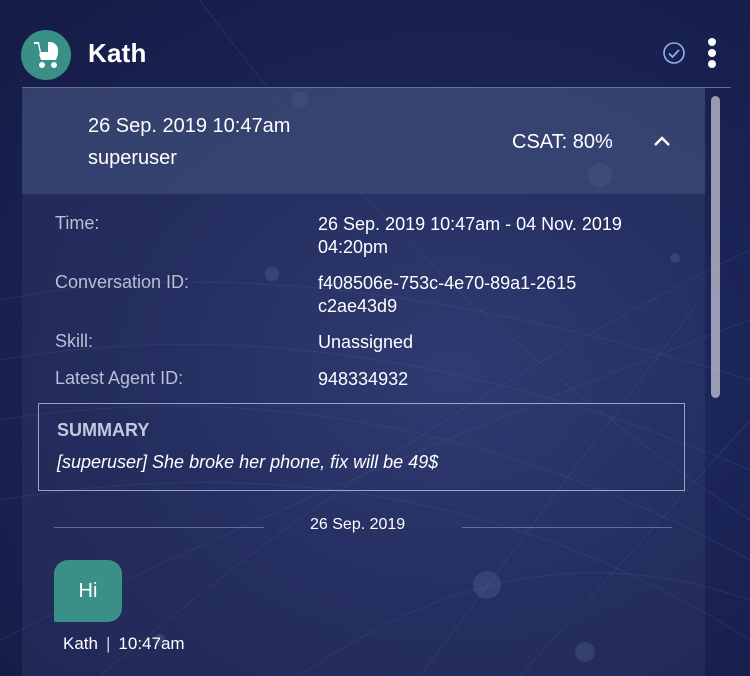  What do you see at coordinates (366, 342) in the screenshot?
I see `detail-value-skill: Unassigned` at bounding box center [366, 342].